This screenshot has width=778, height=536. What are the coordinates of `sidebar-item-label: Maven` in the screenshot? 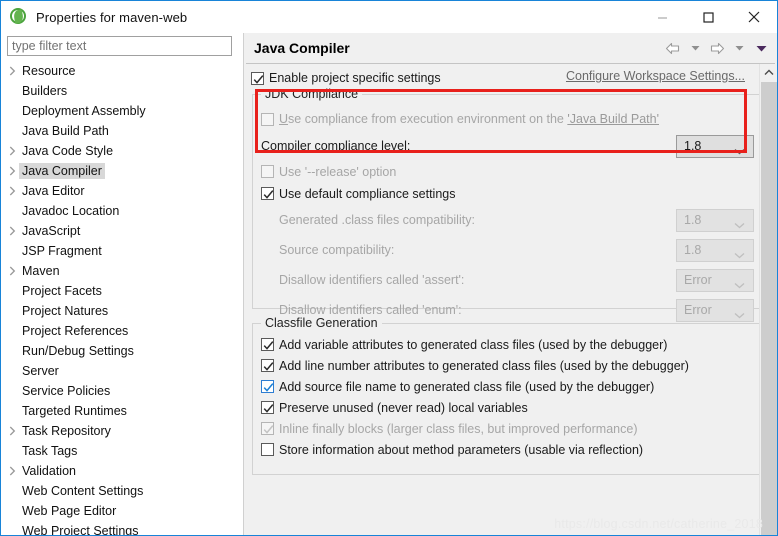 It's located at (41, 271).